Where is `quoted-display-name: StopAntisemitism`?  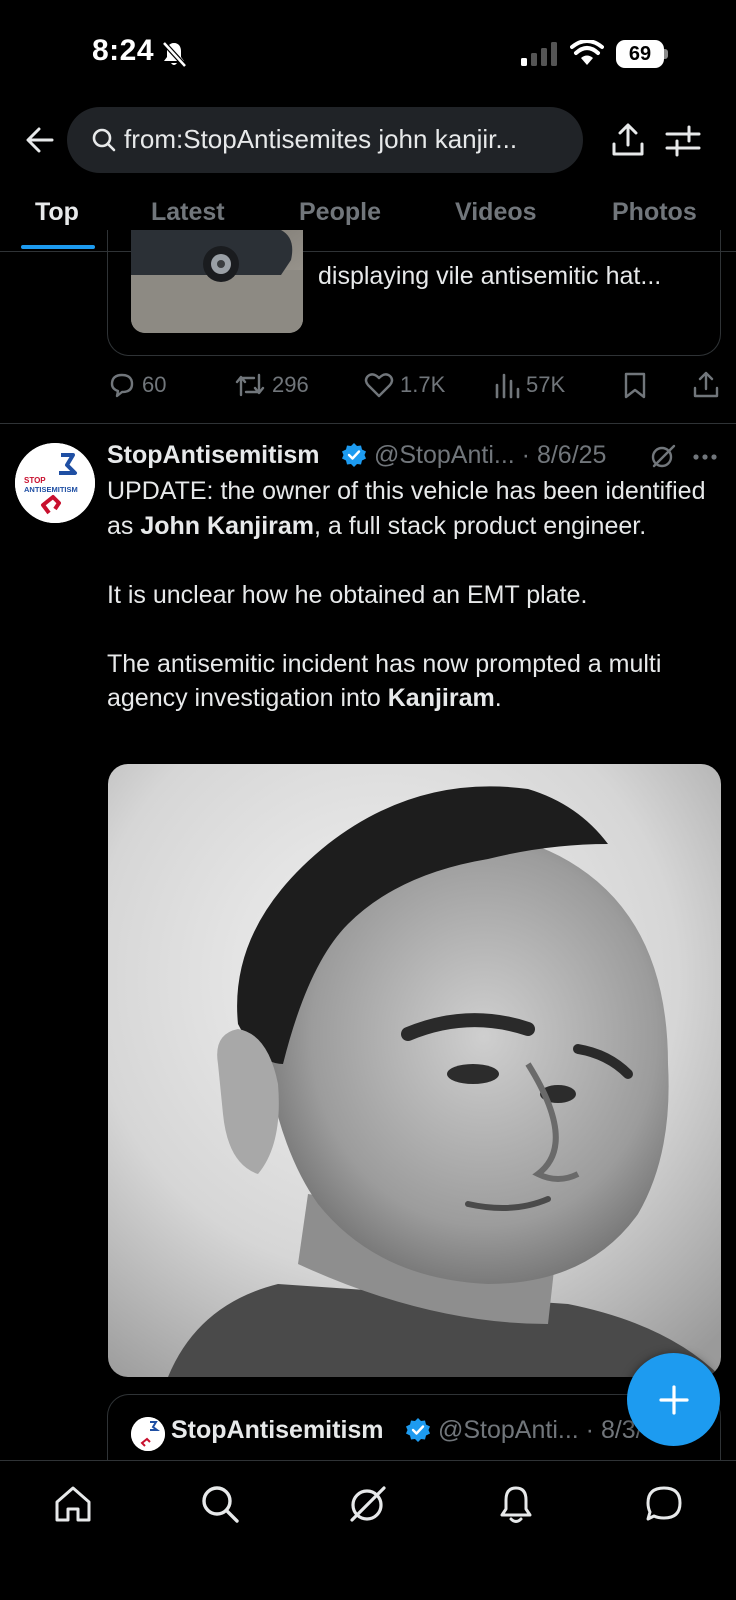 quoted-display-name: StopAntisemitism is located at coordinates (277, 1430).